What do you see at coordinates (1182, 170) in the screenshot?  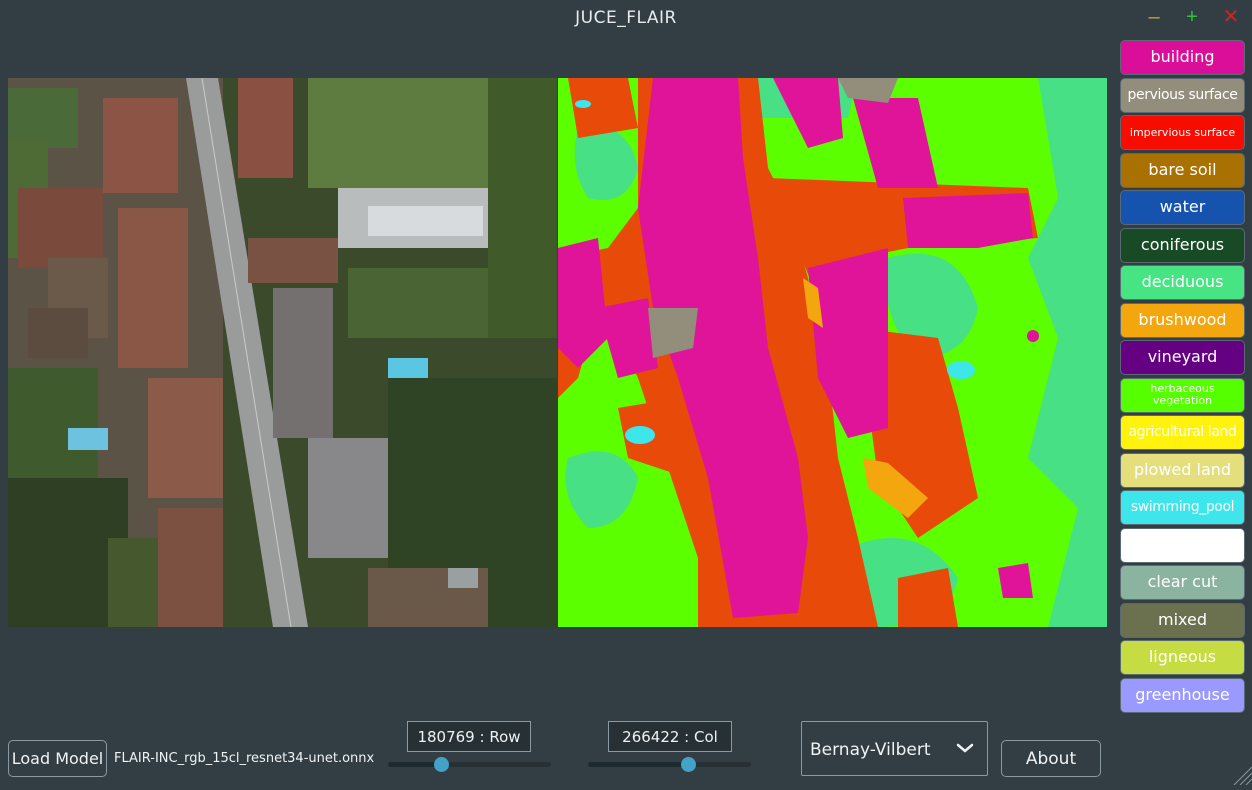 I see `legend-button-bare-soil: bare soil` at bounding box center [1182, 170].